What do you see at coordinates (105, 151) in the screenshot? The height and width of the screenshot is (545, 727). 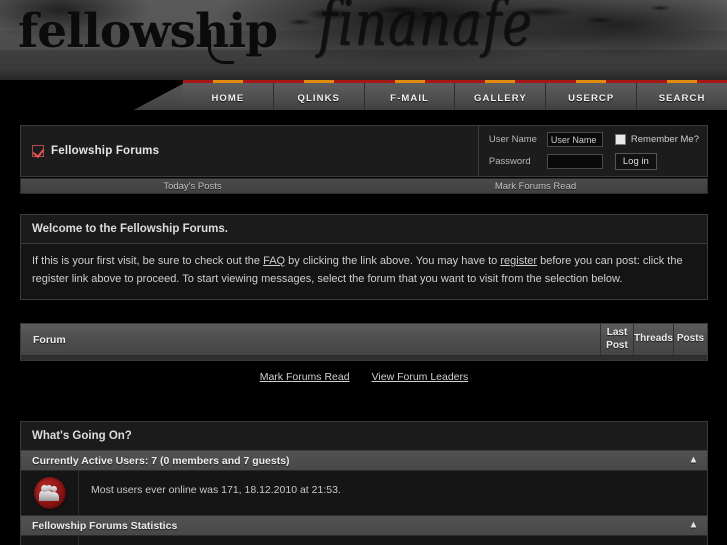 I see `page-title: Fellowship Forums` at bounding box center [105, 151].